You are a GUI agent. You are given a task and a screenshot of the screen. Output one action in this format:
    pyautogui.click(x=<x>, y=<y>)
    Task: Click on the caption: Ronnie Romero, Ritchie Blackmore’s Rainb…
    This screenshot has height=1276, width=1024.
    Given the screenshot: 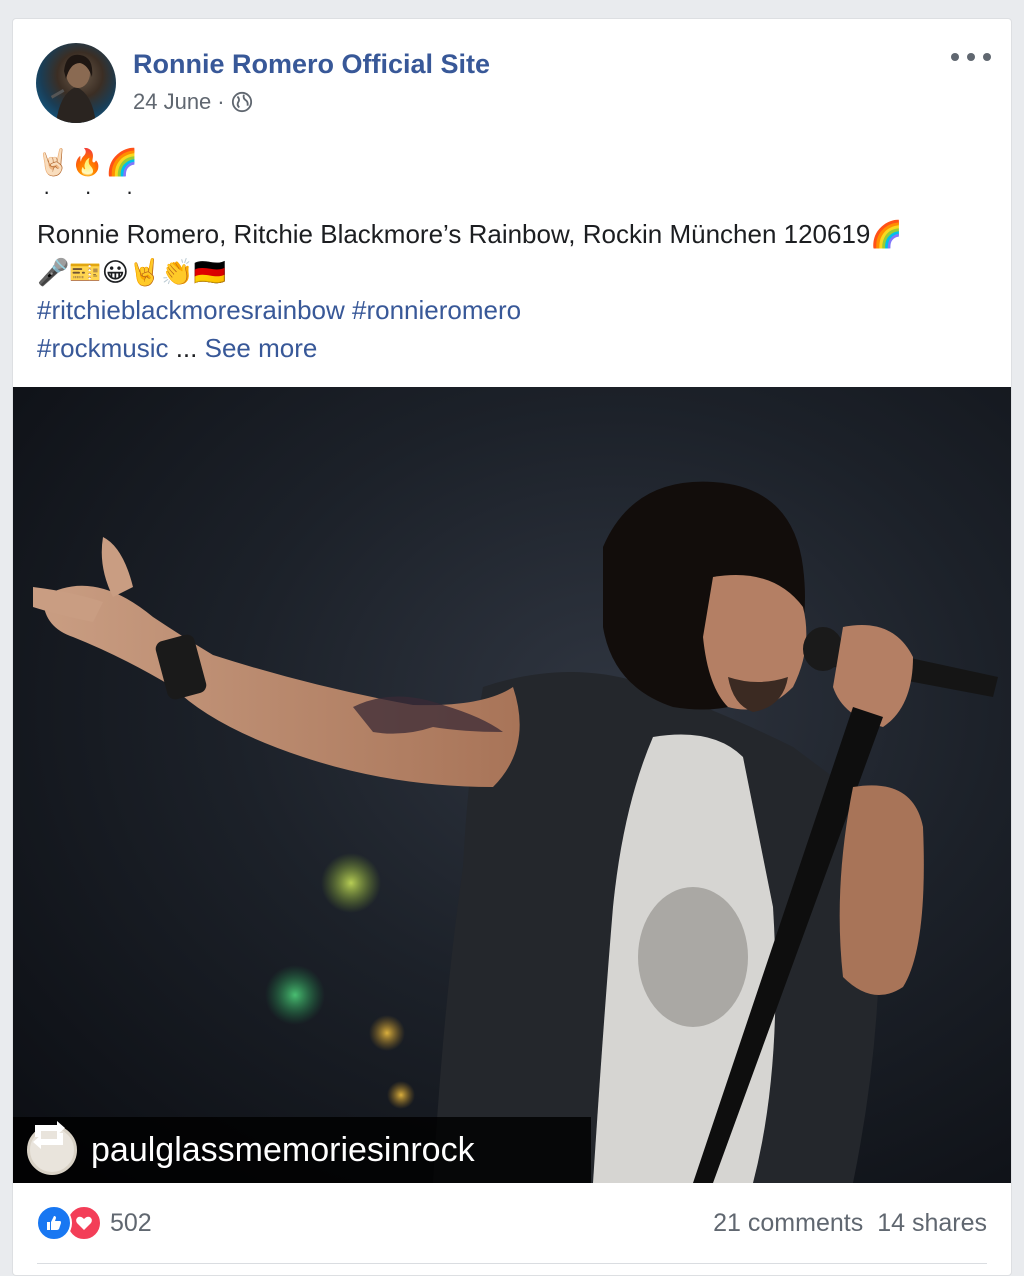 What is the action you would take?
    pyautogui.click(x=517, y=234)
    